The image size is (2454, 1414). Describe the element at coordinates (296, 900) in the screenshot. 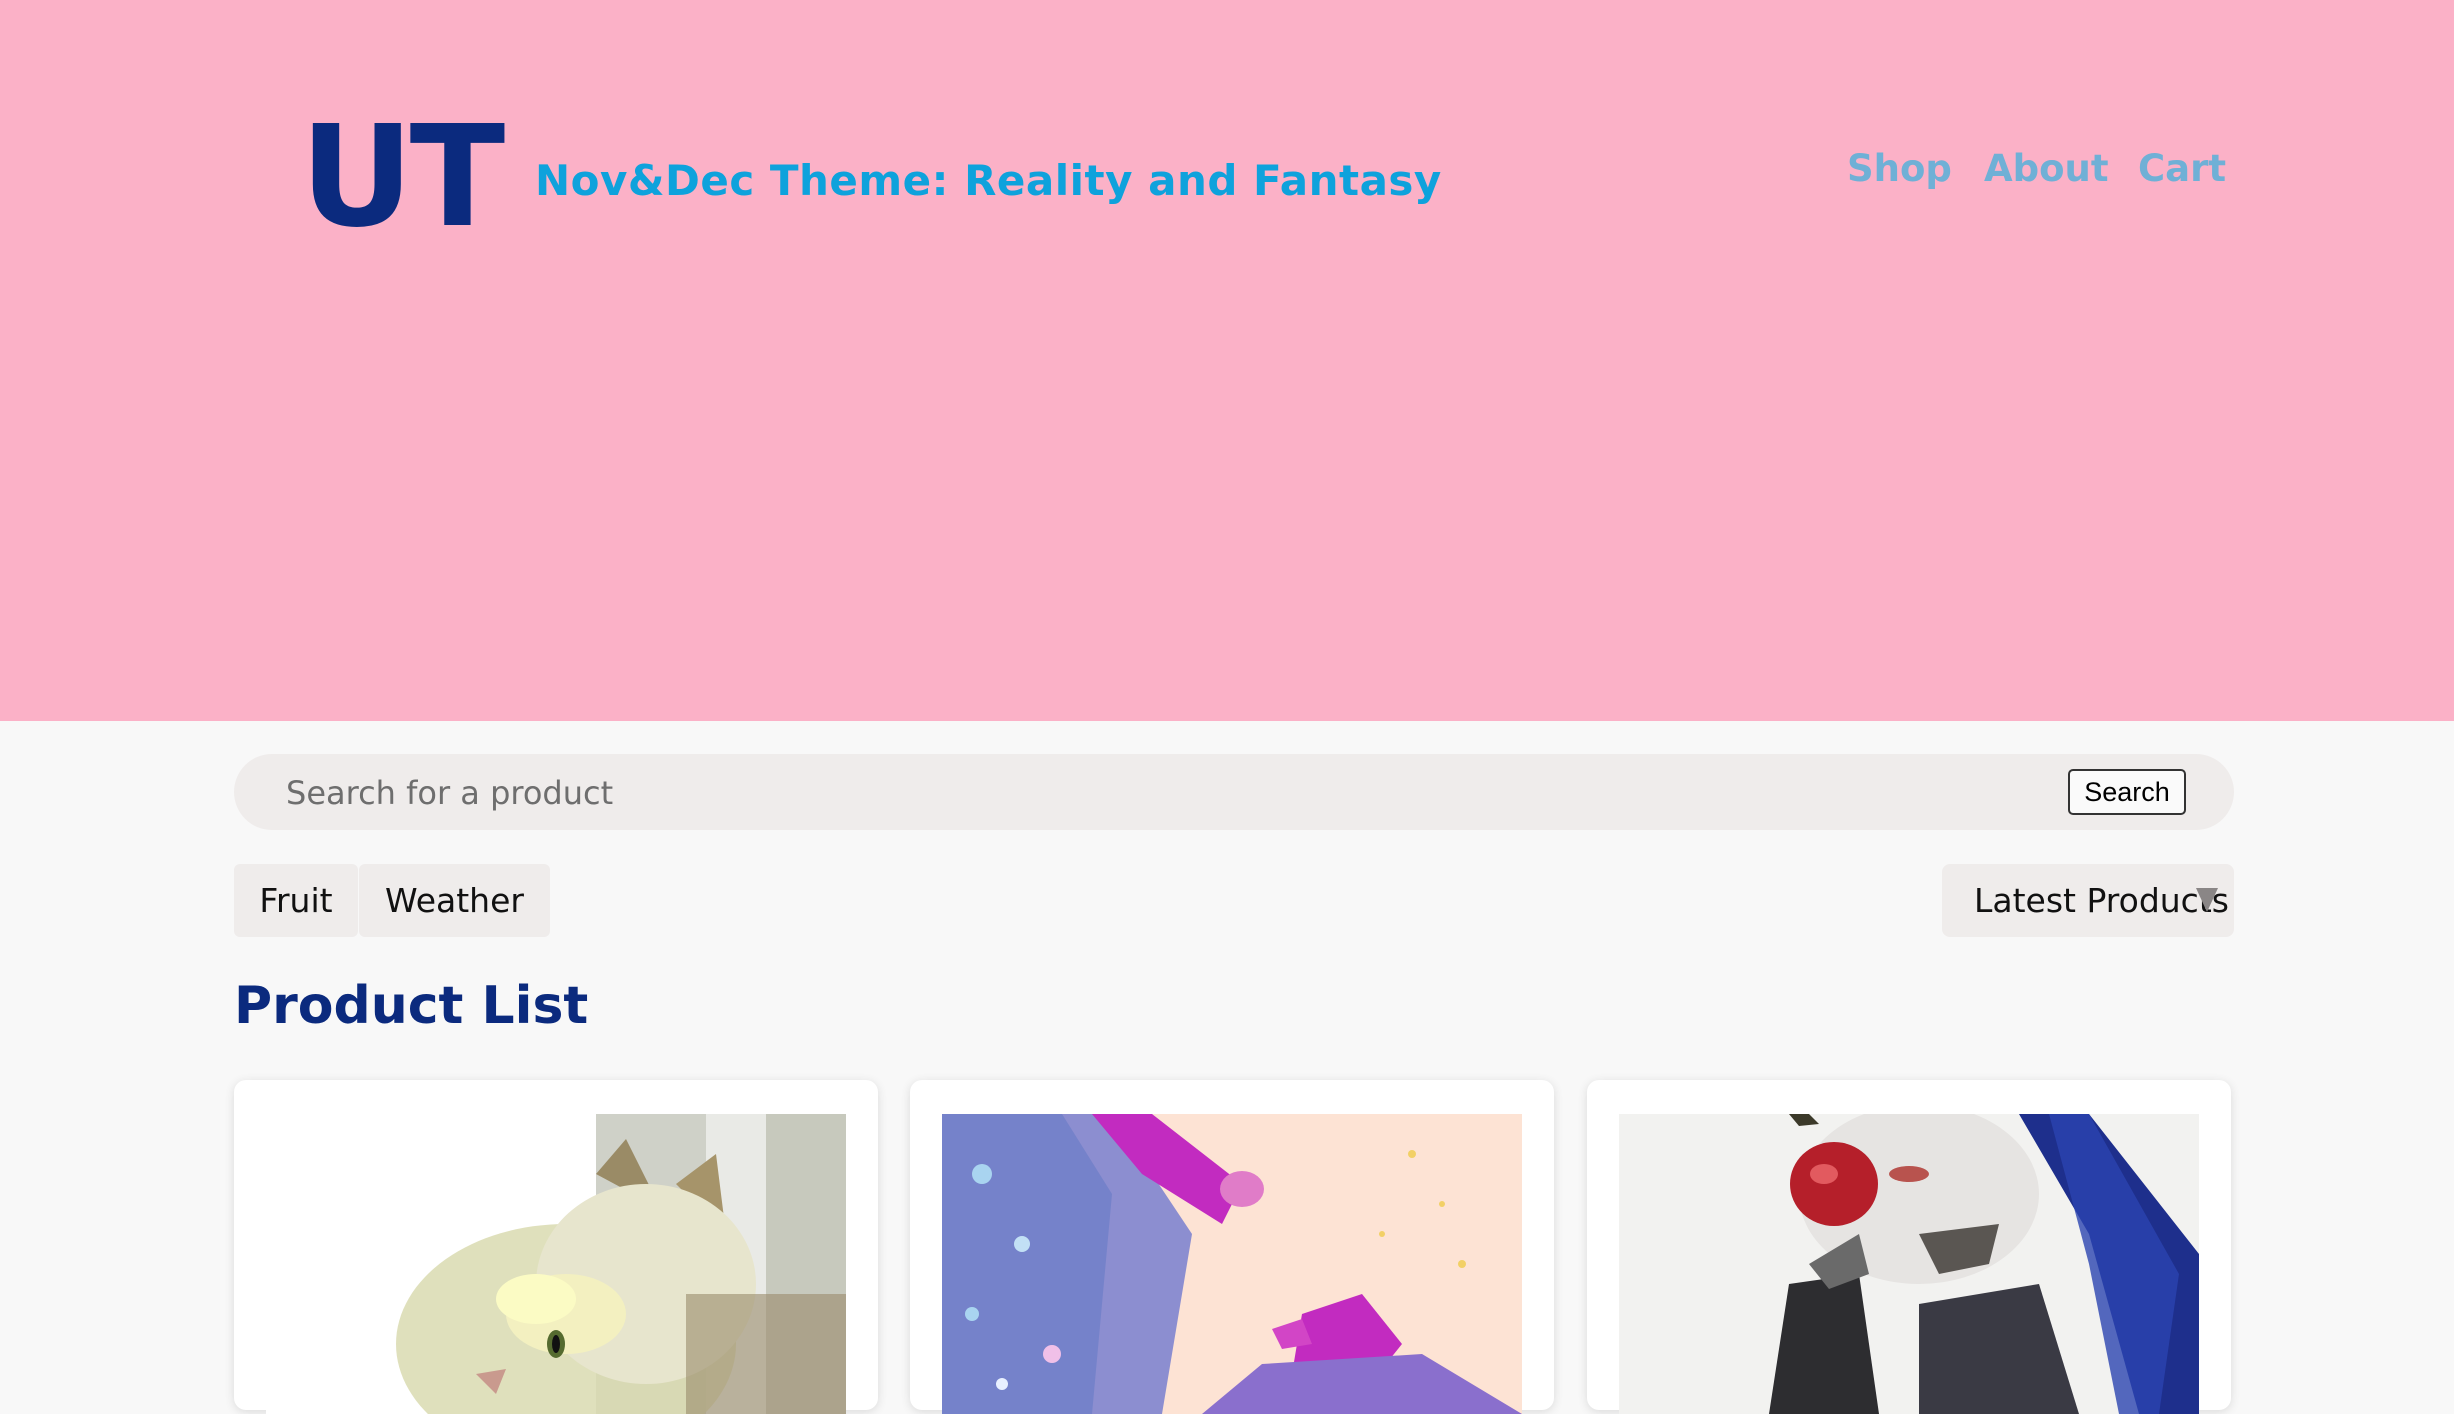

I see `category-chip-fruit: Fruit` at that location.